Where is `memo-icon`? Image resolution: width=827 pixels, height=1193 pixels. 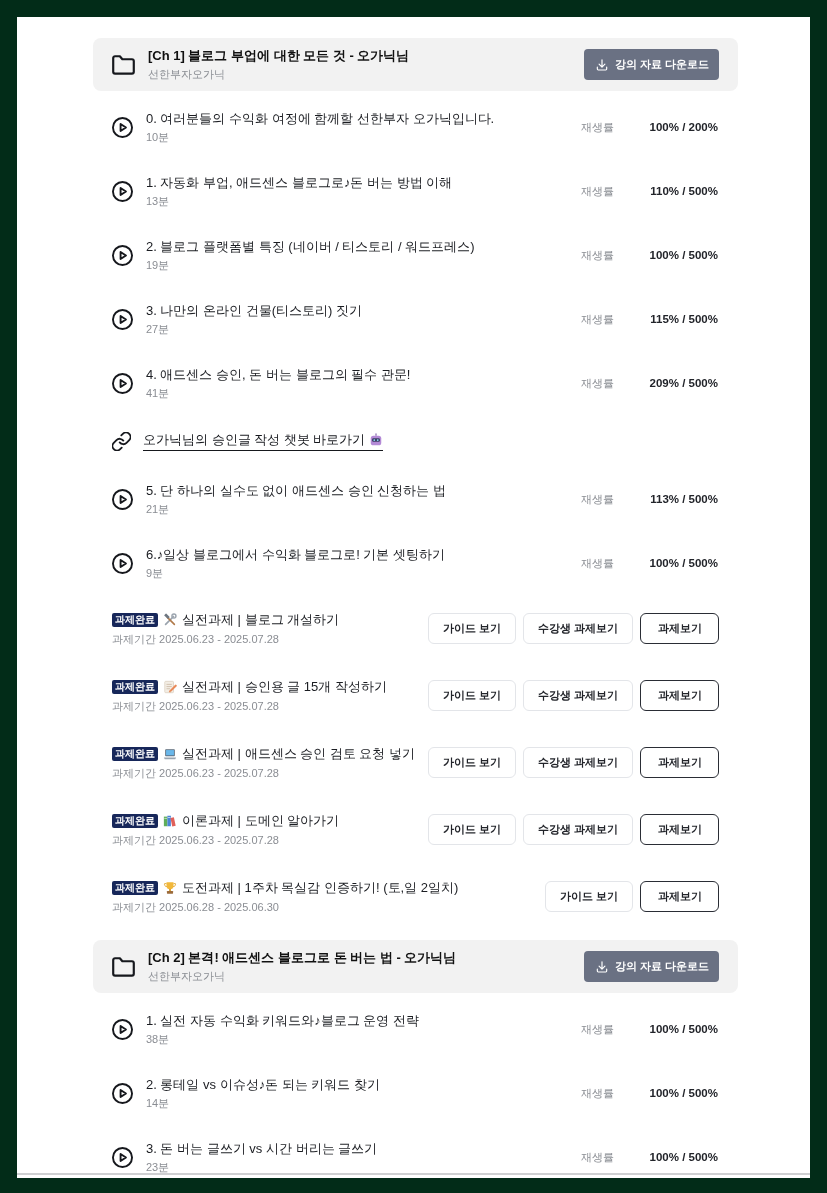
memo-icon is located at coordinates (170, 686).